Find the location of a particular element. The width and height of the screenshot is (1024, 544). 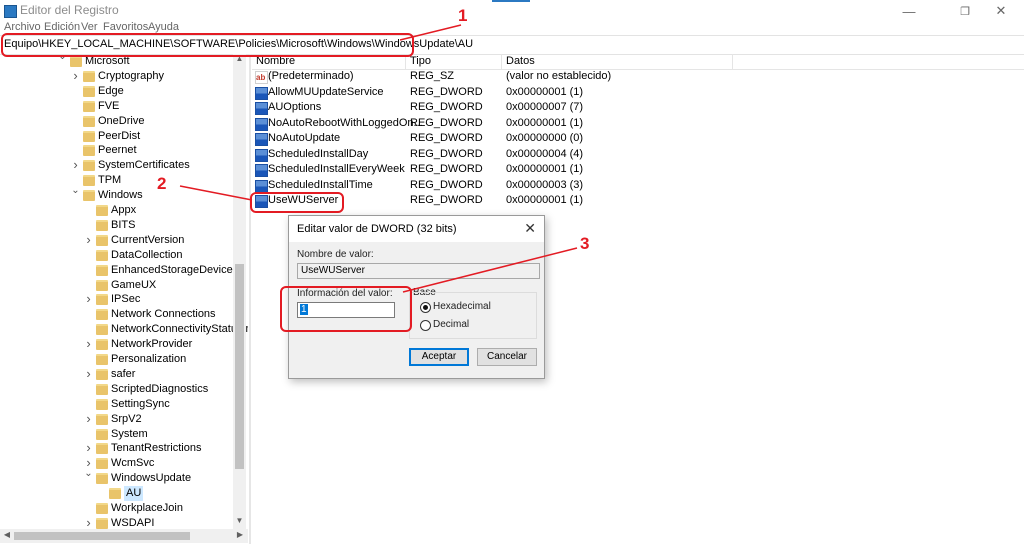

tree-vertical-scrollbar: ▲ ▼ is located at coordinates (239, 291).